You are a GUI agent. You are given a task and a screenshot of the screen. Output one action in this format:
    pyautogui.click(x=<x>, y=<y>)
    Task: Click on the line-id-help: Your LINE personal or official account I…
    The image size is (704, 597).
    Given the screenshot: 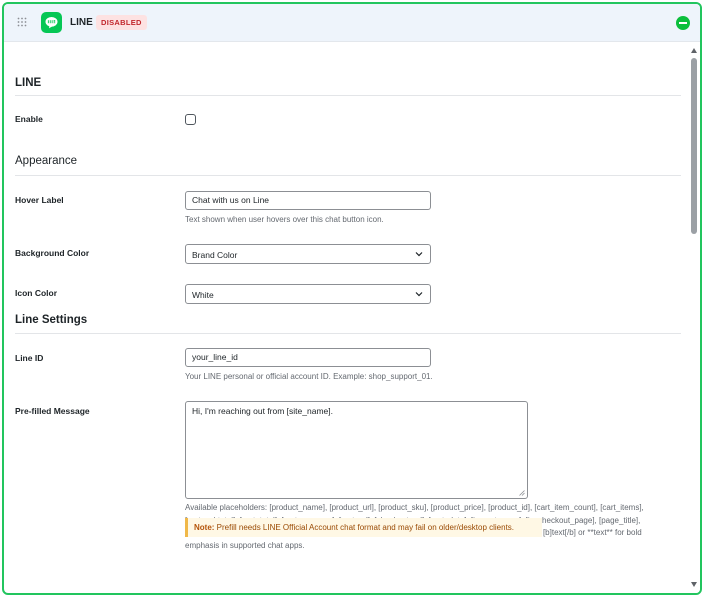 What is the action you would take?
    pyautogui.click(x=309, y=376)
    